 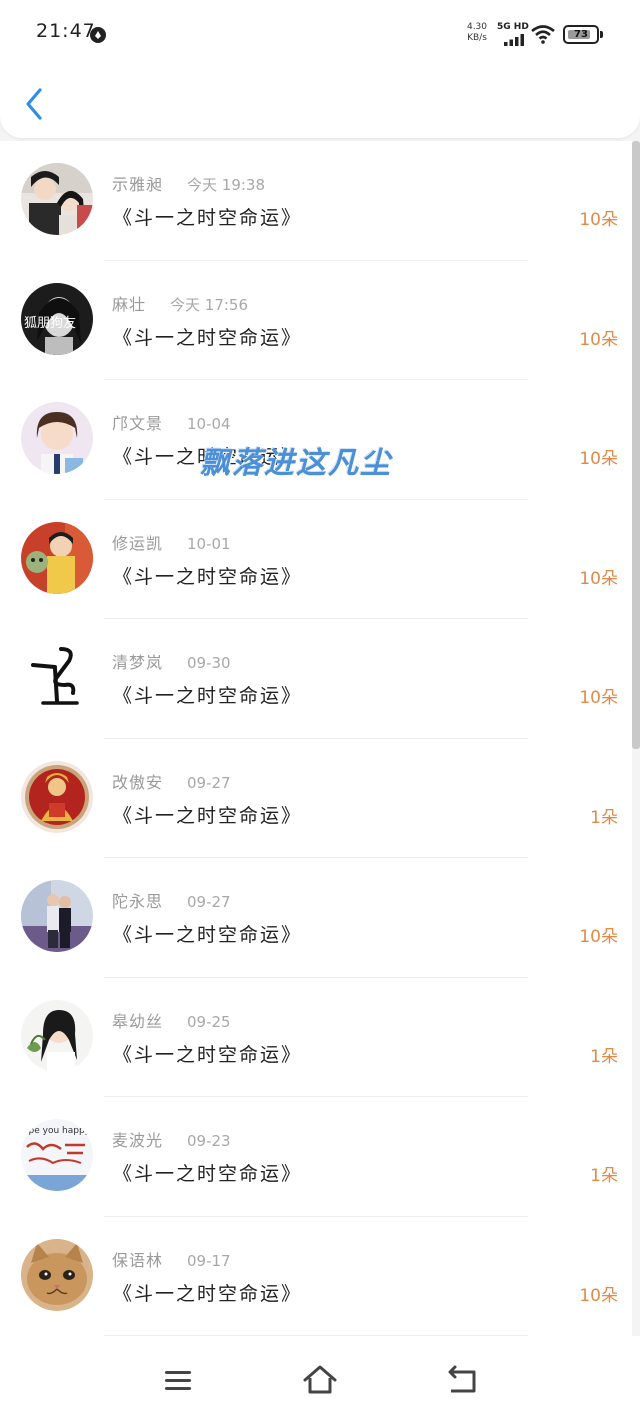 I want to click on battery-body: 73, so click(x=581, y=34).